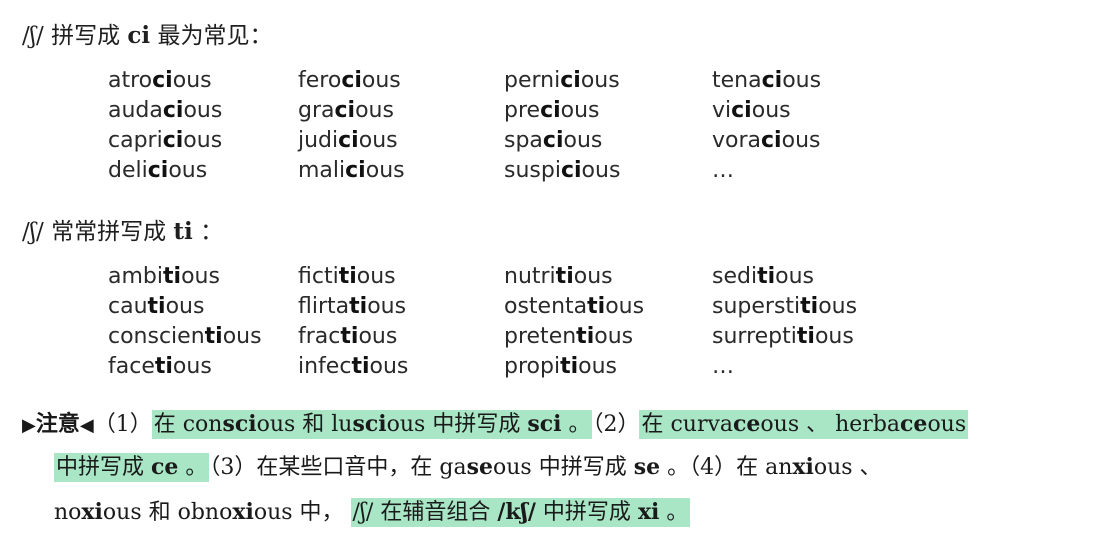 The width and height of the screenshot is (1098, 542). Describe the element at coordinates (319, 336) in the screenshot. I see `word-part: frac` at that location.